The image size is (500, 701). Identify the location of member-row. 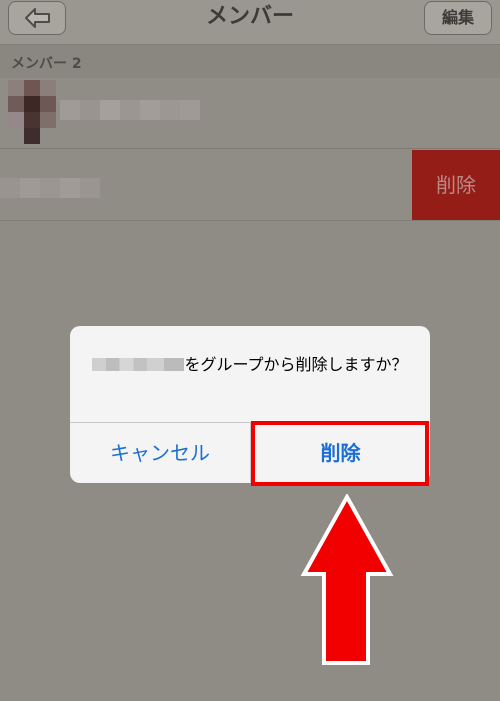
(250, 113).